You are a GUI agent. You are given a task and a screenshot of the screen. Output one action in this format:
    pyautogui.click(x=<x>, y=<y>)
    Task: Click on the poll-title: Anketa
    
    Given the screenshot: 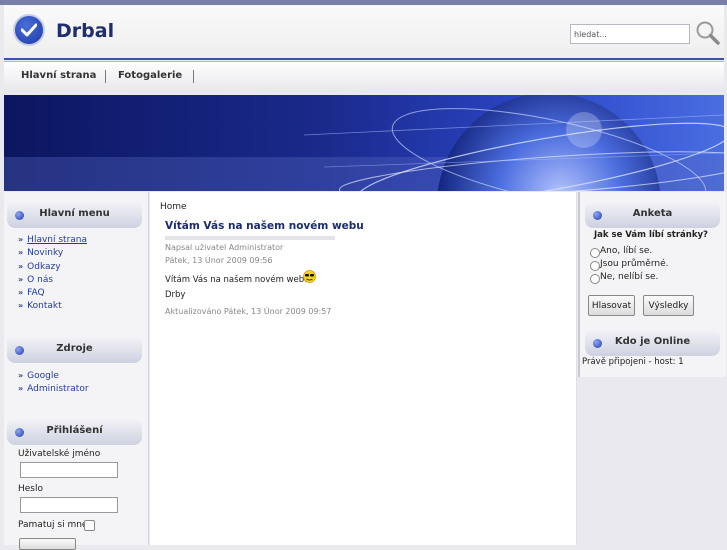 What is the action you would take?
    pyautogui.click(x=652, y=213)
    